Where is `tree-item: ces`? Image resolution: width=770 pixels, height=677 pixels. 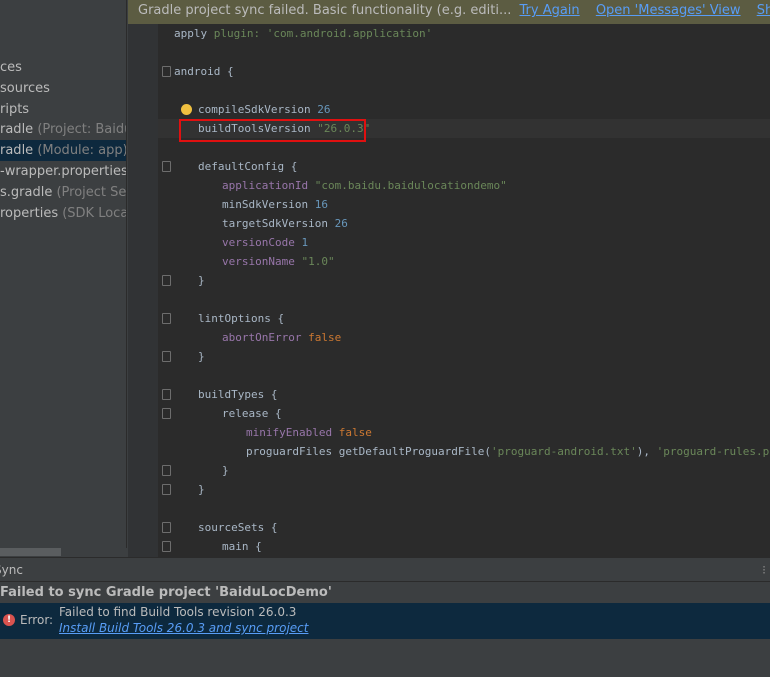 tree-item: ces is located at coordinates (63, 67).